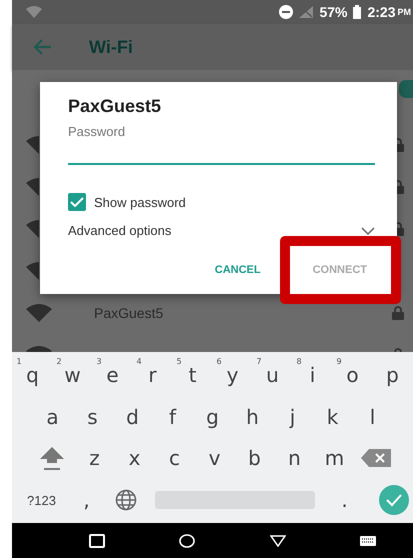 Image resolution: width=413 pixels, height=558 pixels. What do you see at coordinates (134, 458) in the screenshot?
I see `key: x` at bounding box center [134, 458].